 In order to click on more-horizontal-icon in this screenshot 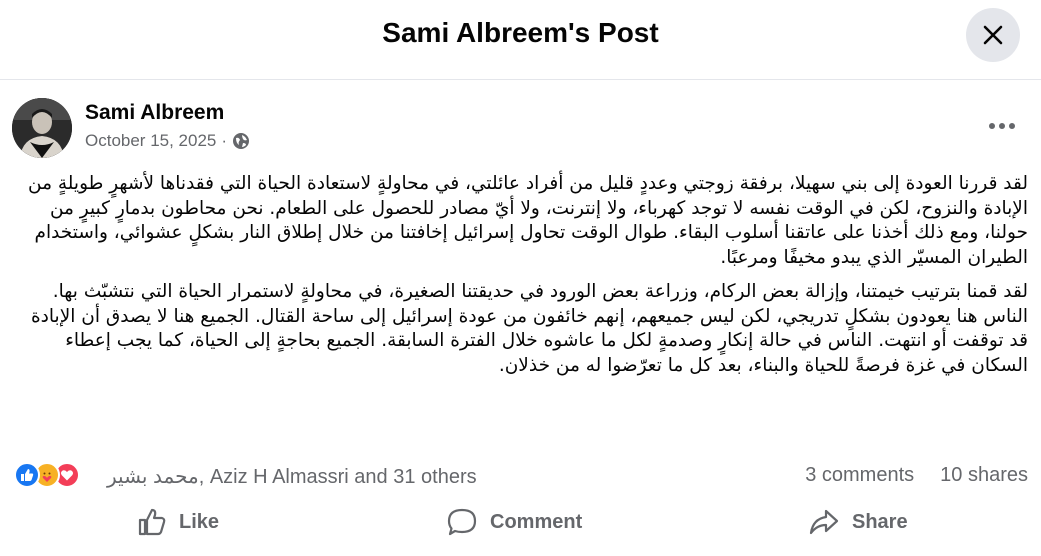, I will do `click(1002, 126)`.